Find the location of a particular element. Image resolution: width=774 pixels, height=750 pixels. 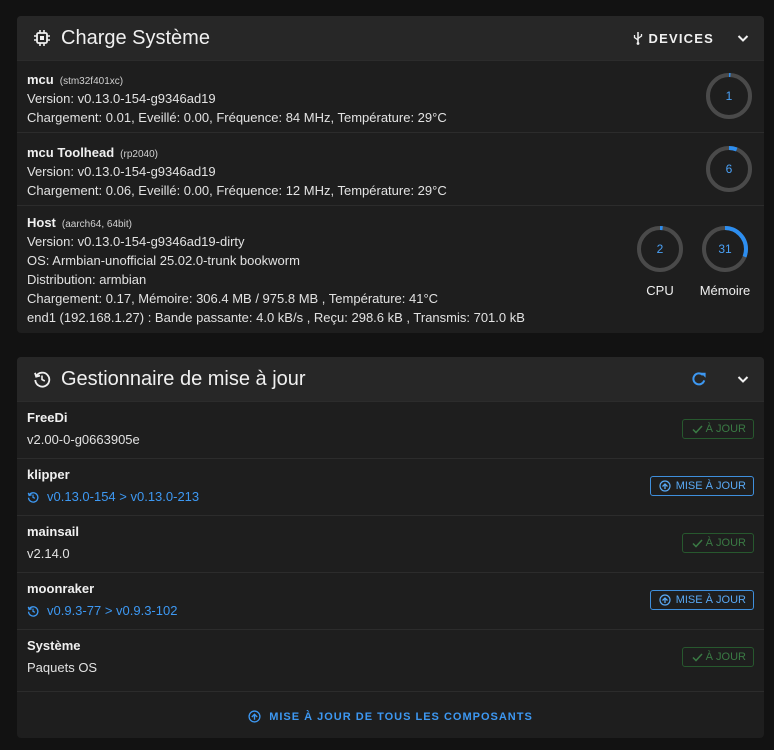

update-manager-header: Gestionnaire de mise à jour is located at coordinates (390, 379).